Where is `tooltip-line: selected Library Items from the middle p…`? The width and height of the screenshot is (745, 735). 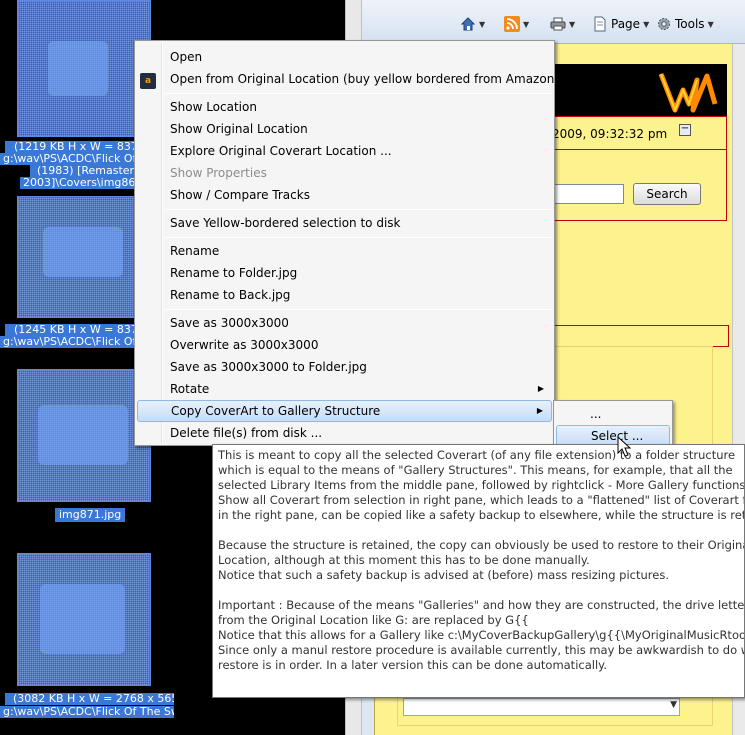
tooltip-line: selected Library Items from the middle p… is located at coordinates (481, 485).